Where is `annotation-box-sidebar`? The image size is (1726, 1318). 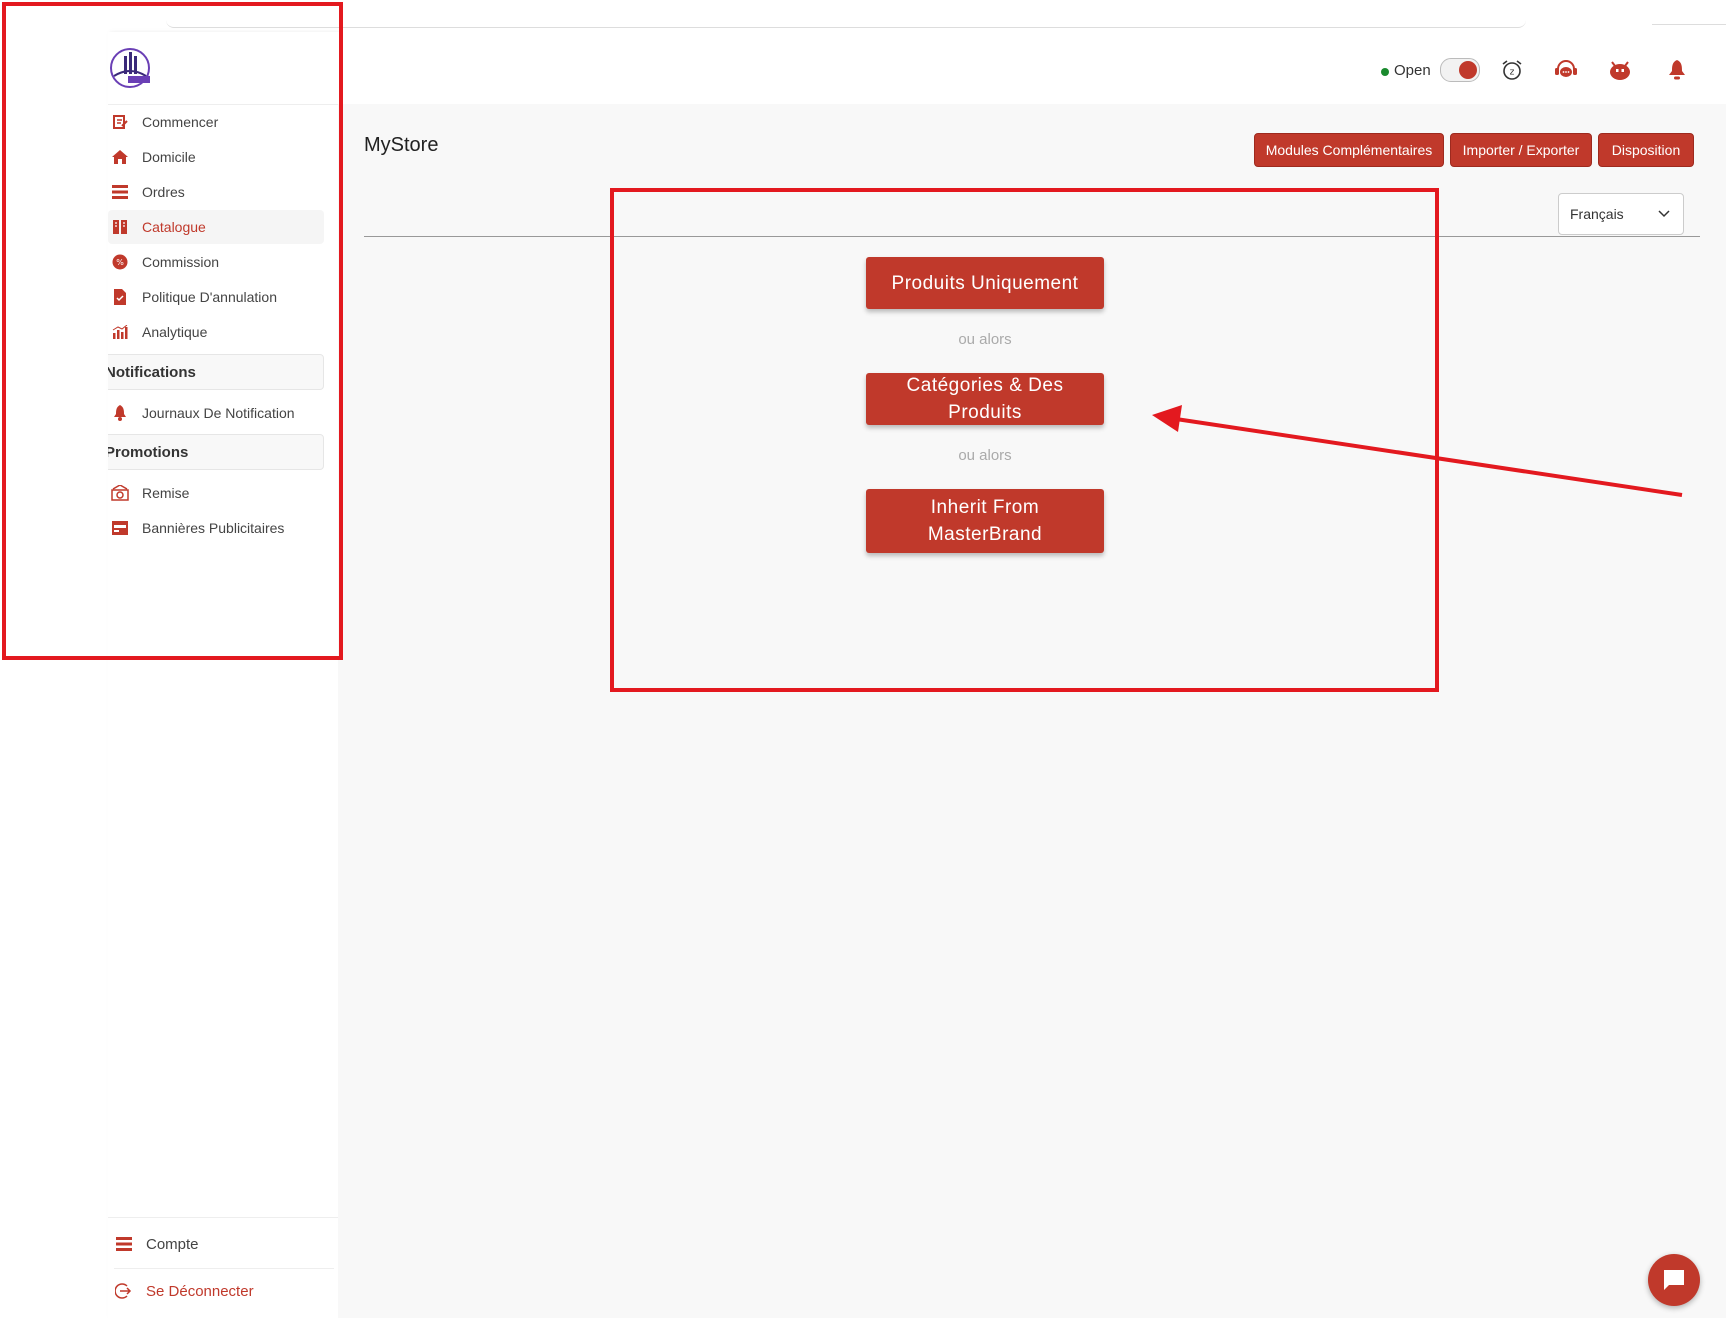
annotation-box-sidebar is located at coordinates (172, 331).